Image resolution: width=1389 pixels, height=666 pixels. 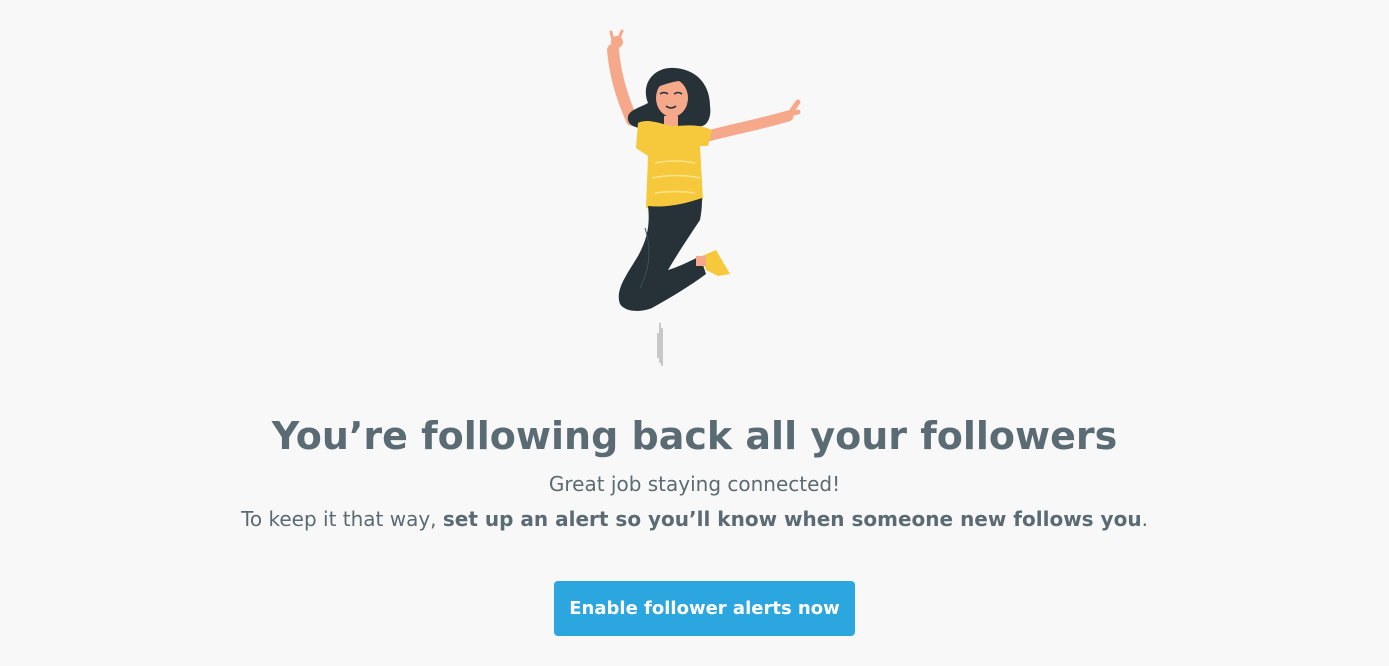 I want to click on alert-description-prefix: To keep it that way,, so click(x=342, y=519).